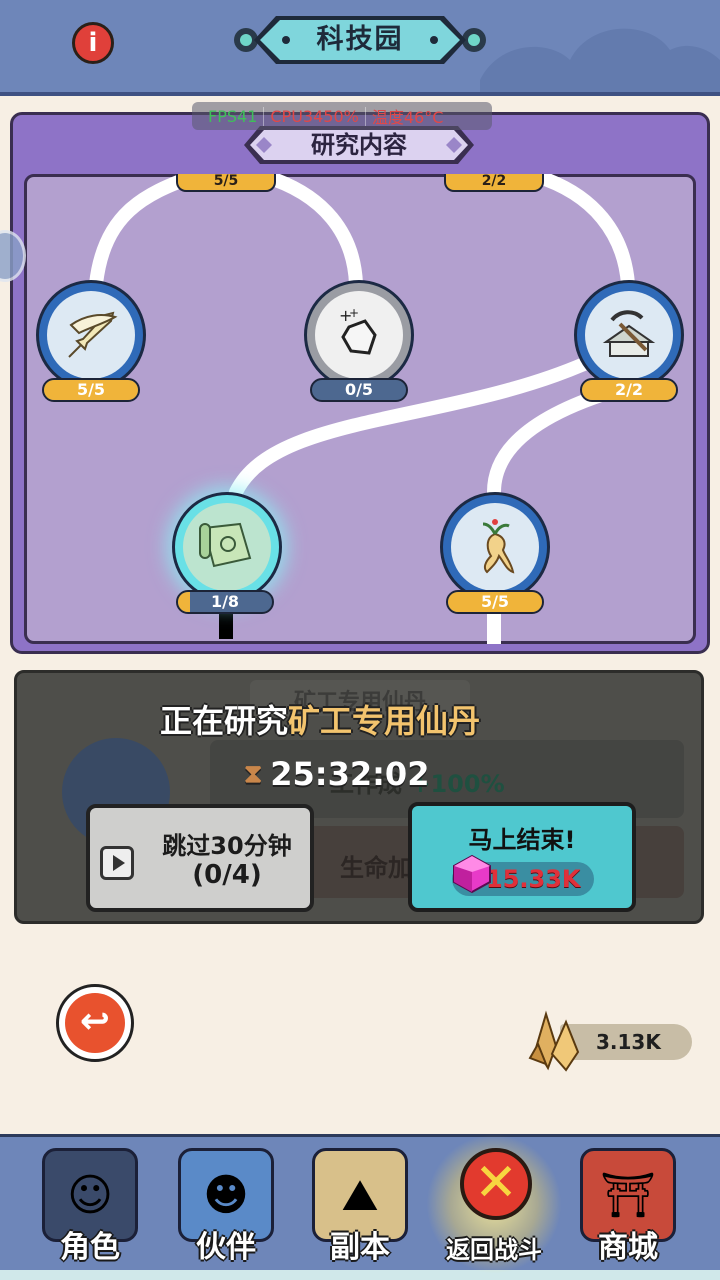 Image resolution: width=720 pixels, height=1280 pixels. I want to click on node-progress-sword: 5/5, so click(91, 390).